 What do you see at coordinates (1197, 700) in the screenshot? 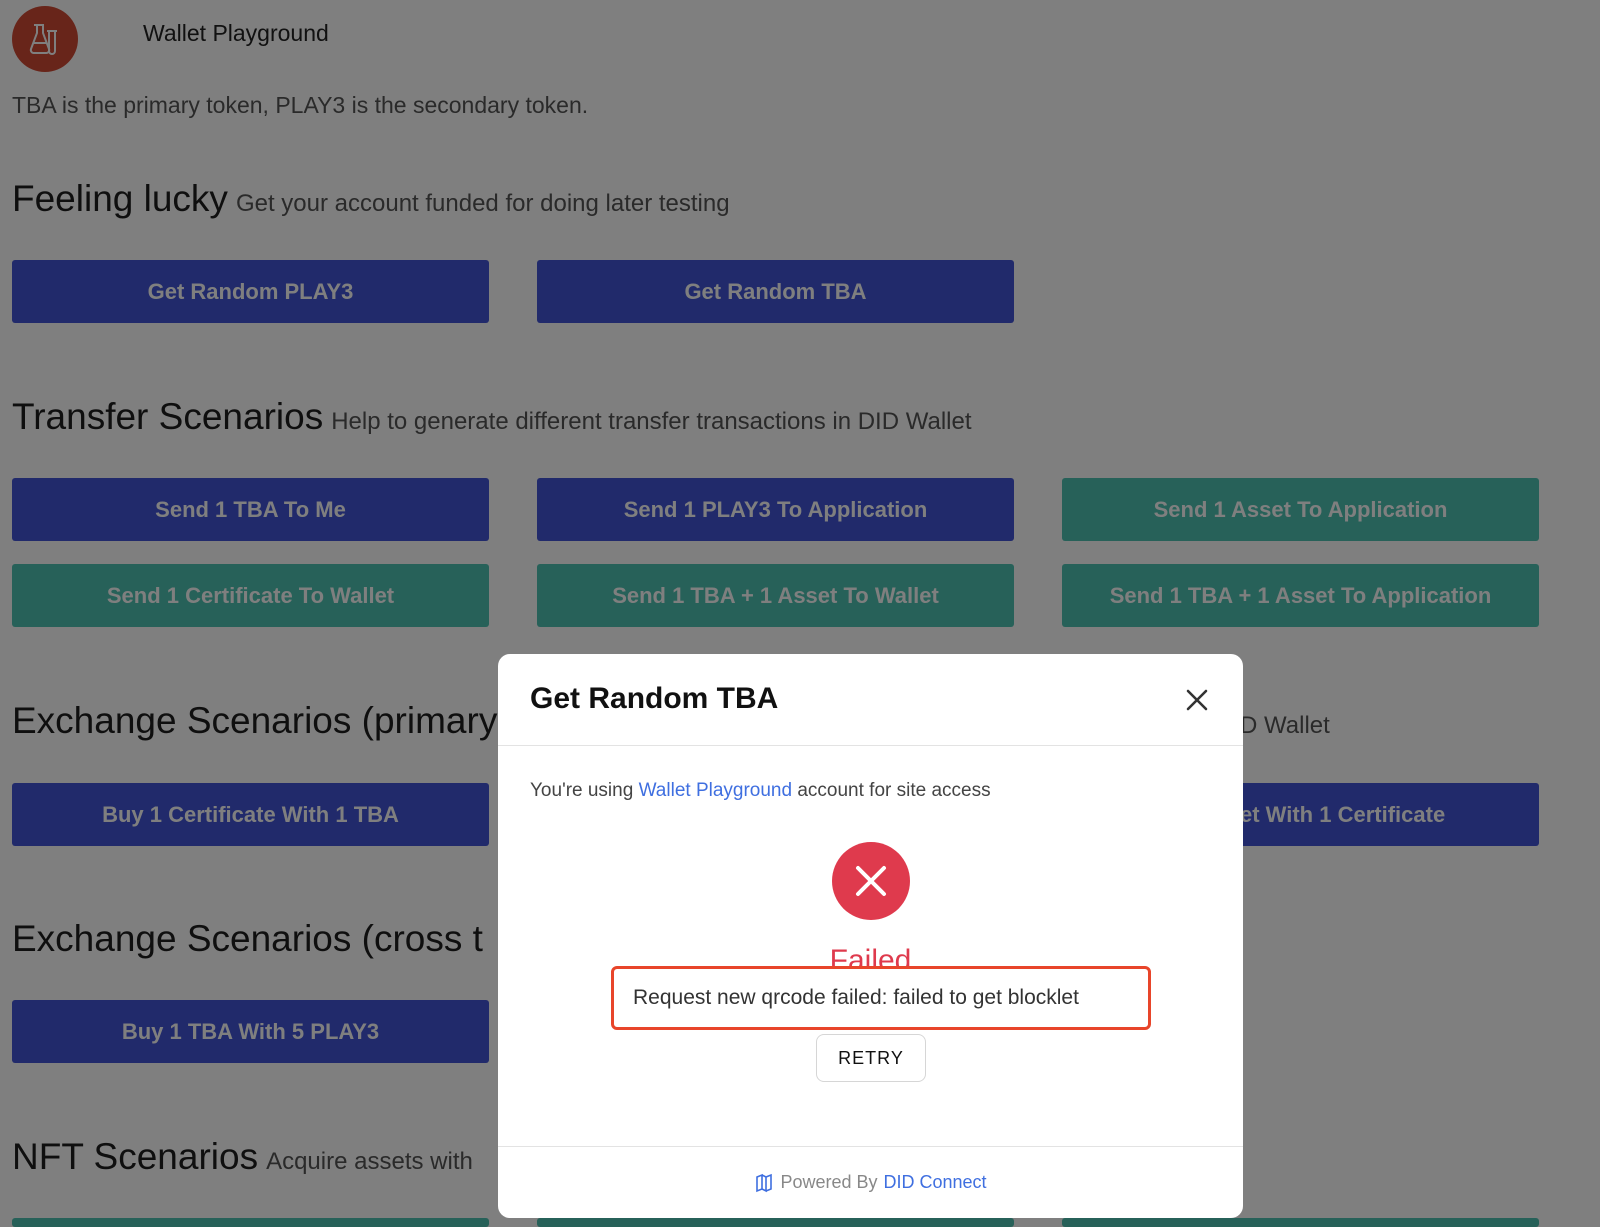
I see `close-icon` at bounding box center [1197, 700].